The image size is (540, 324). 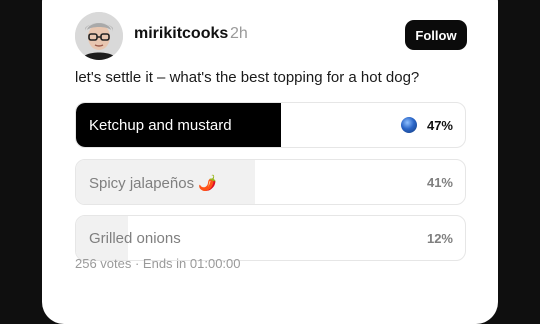 I want to click on poll-option-label: Grilled onions, so click(x=135, y=238).